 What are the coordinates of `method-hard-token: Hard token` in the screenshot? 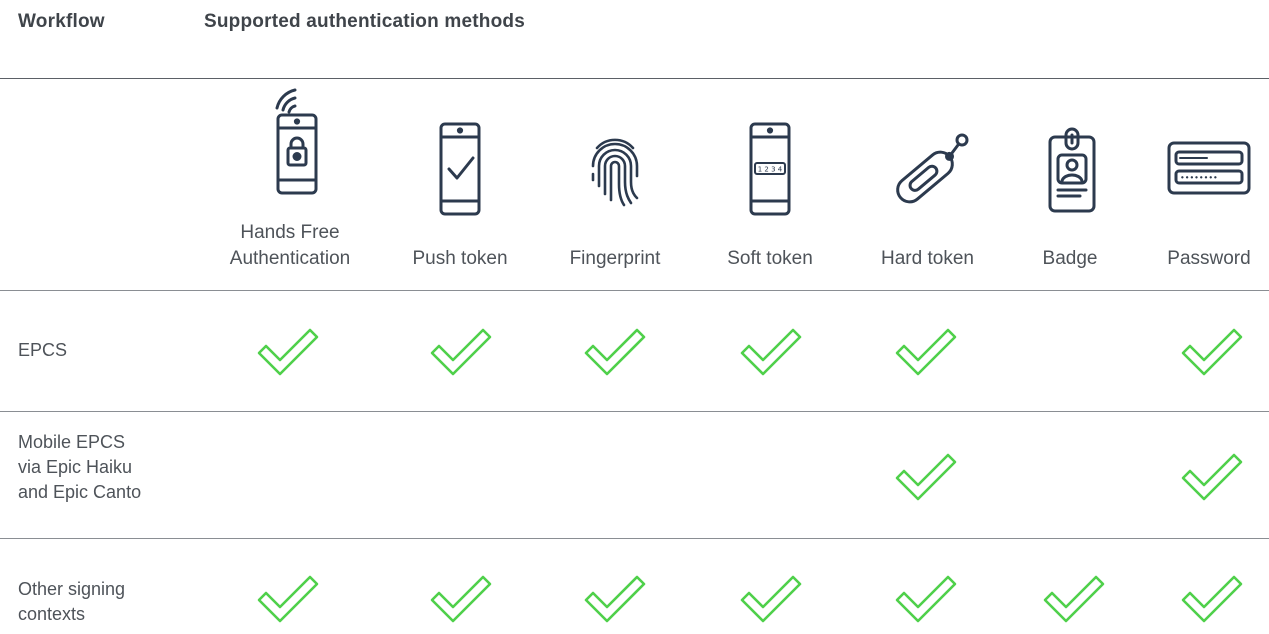 It's located at (927, 184).